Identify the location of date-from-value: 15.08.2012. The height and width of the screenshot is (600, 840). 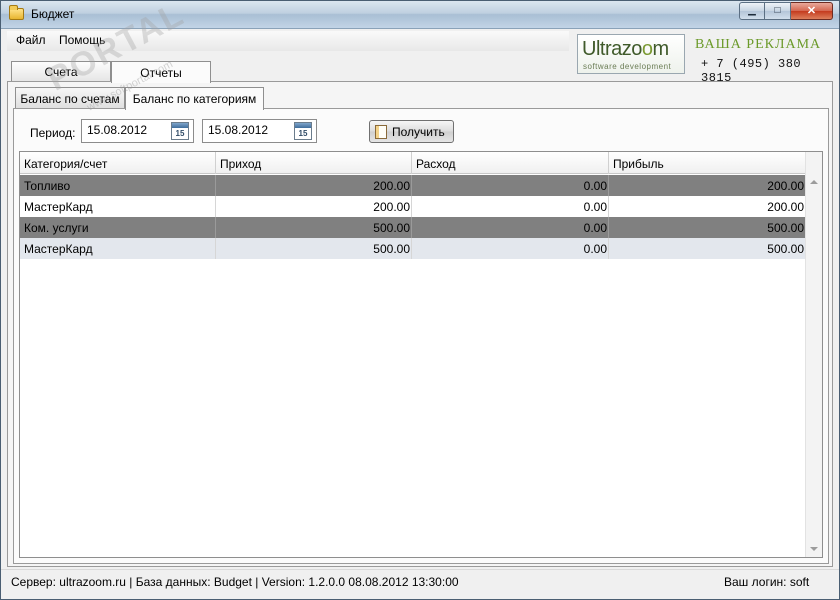
(117, 130).